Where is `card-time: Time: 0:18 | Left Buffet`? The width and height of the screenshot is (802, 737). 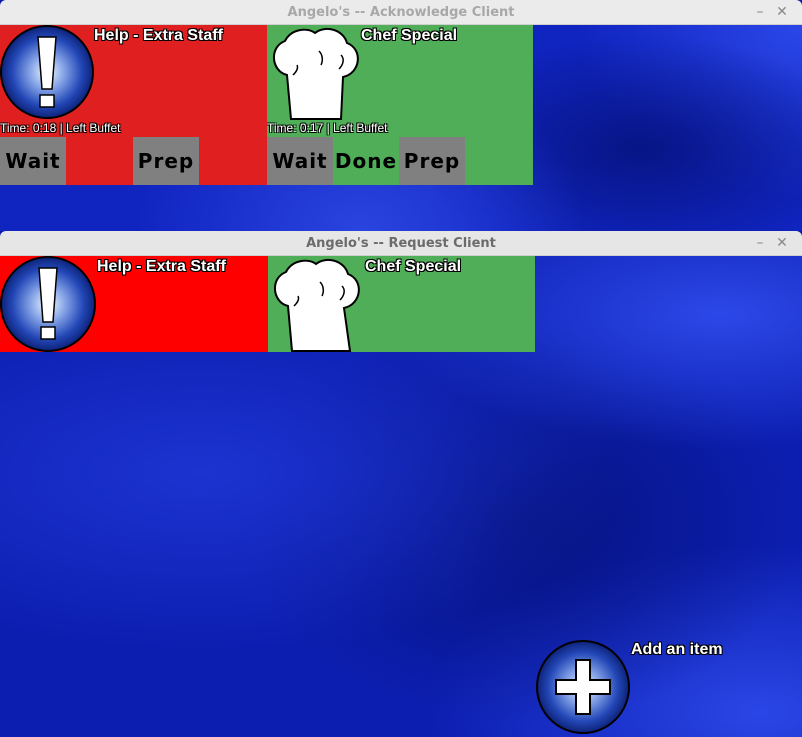
card-time: Time: 0:18 | Left Buffet is located at coordinates (60, 128).